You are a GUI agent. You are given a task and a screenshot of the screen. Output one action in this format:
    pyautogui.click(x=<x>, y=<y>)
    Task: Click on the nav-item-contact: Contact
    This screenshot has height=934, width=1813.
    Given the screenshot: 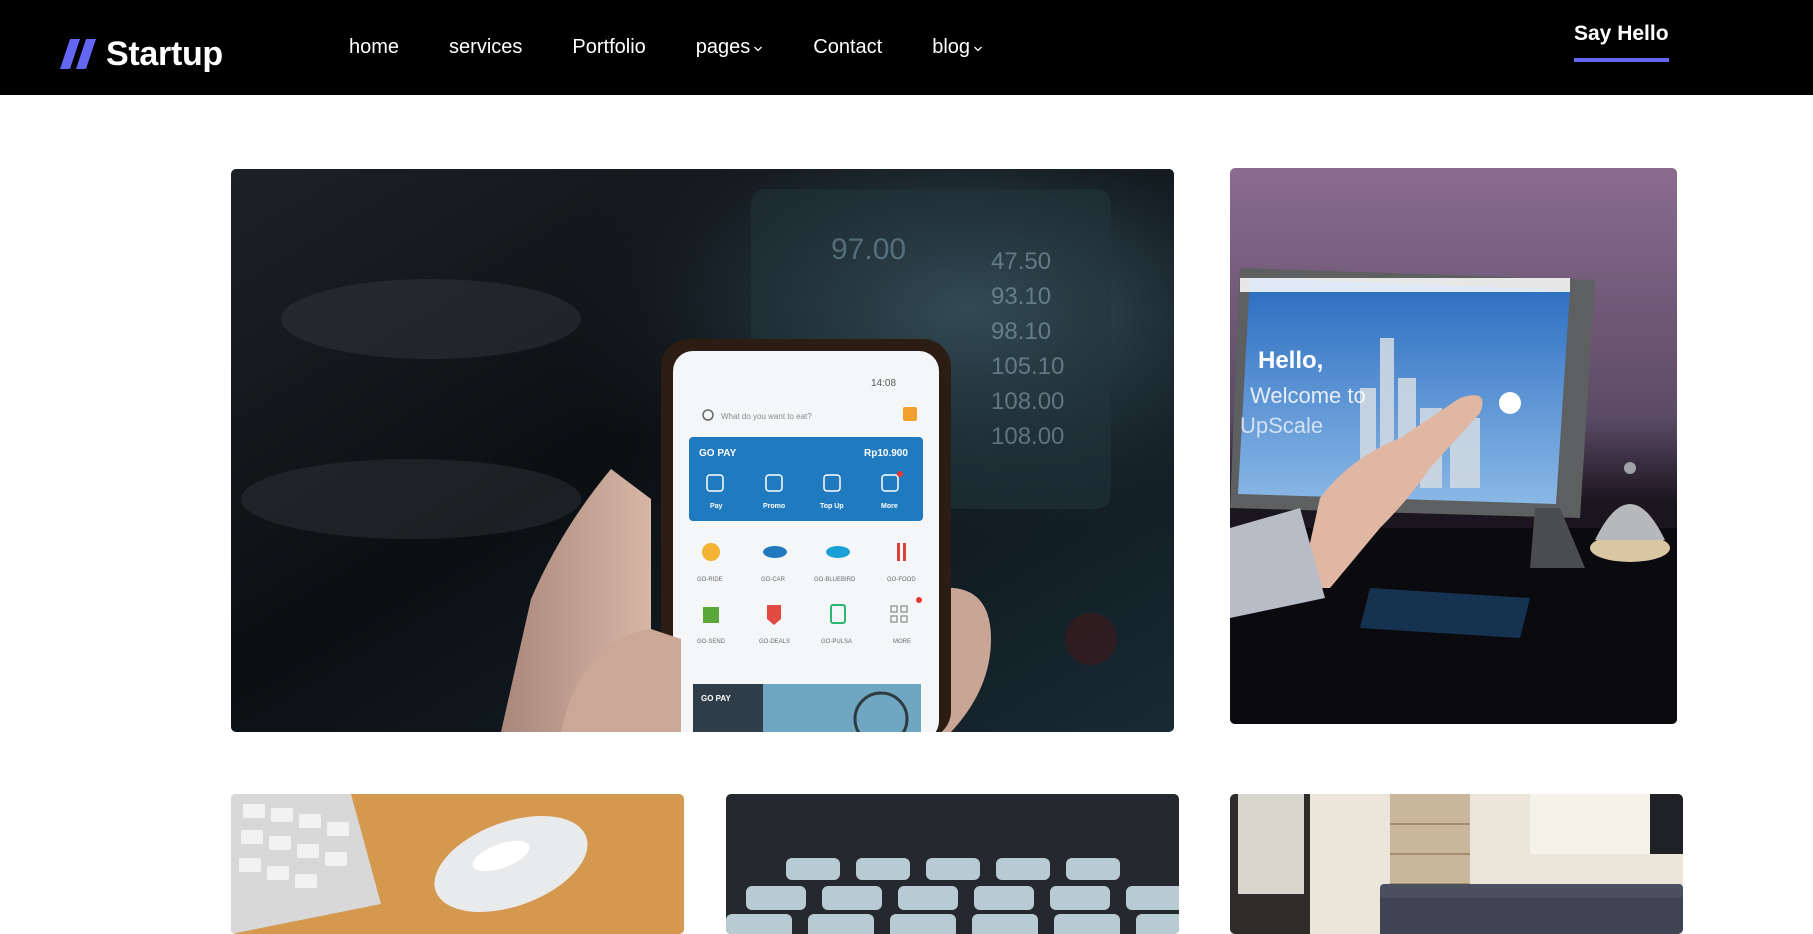 What is the action you would take?
    pyautogui.click(x=847, y=47)
    